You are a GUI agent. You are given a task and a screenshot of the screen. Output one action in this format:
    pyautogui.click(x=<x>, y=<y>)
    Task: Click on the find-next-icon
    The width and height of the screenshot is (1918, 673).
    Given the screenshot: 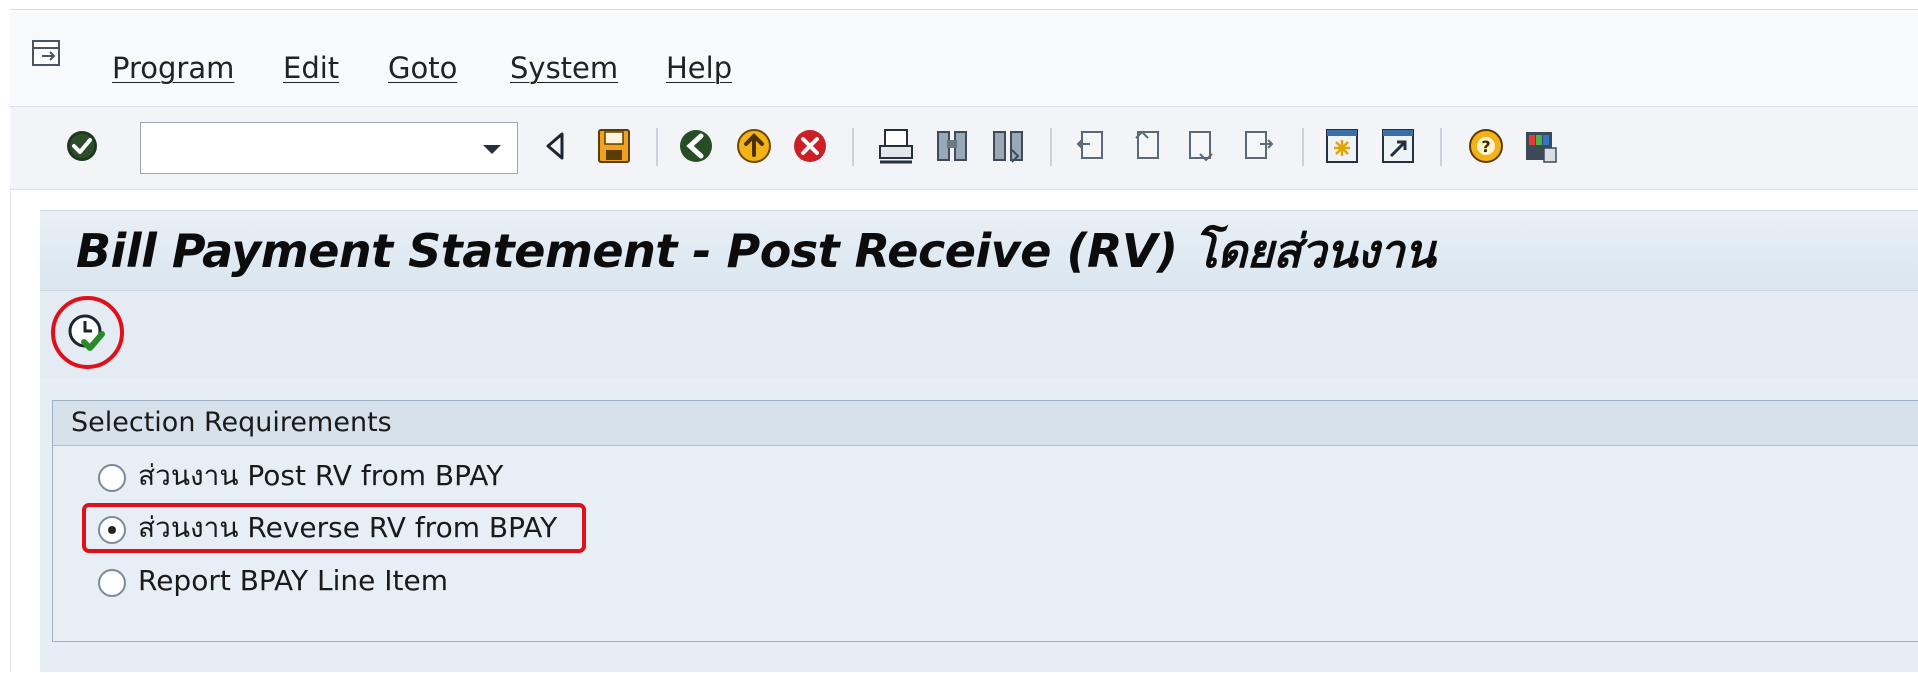 What is the action you would take?
    pyautogui.click(x=1008, y=146)
    